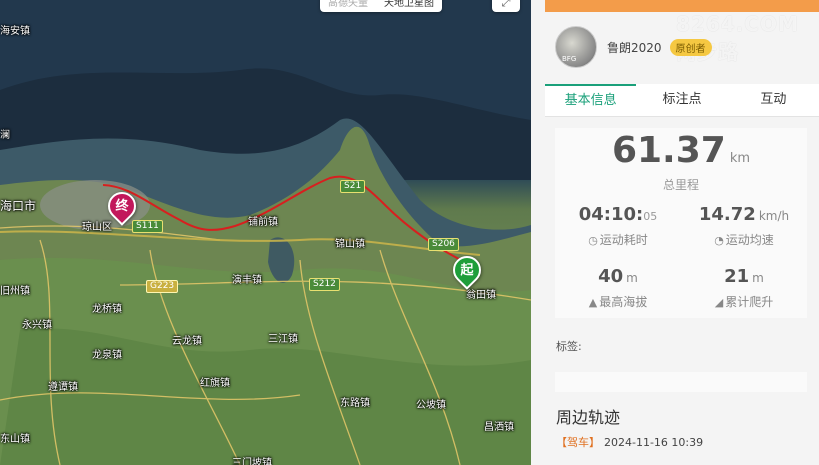 The width and height of the screenshot is (819, 465). I want to click on distance-unit: km, so click(740, 158).